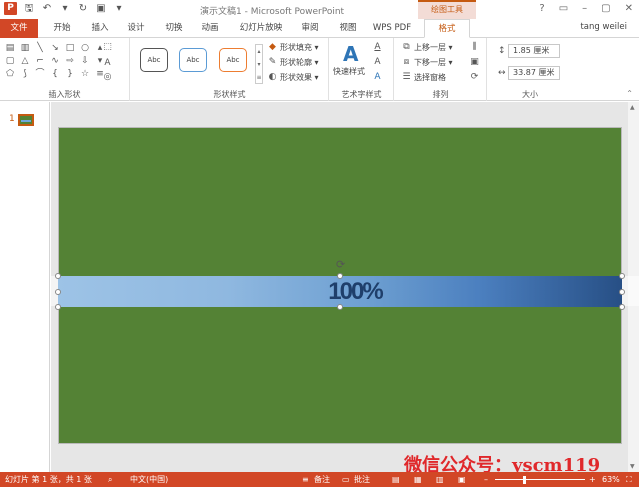  What do you see at coordinates (154, 60) in the screenshot?
I see `style-sample-1: Abc` at bounding box center [154, 60].